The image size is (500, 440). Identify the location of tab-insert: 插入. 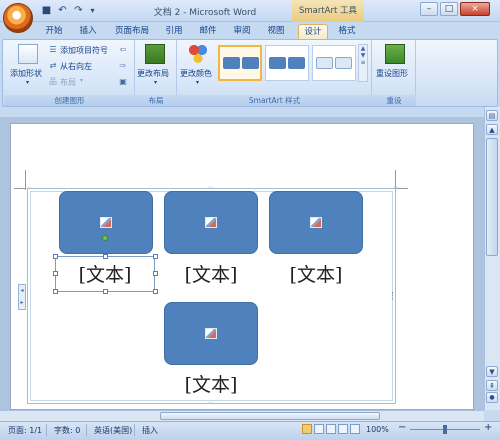
(88, 31).